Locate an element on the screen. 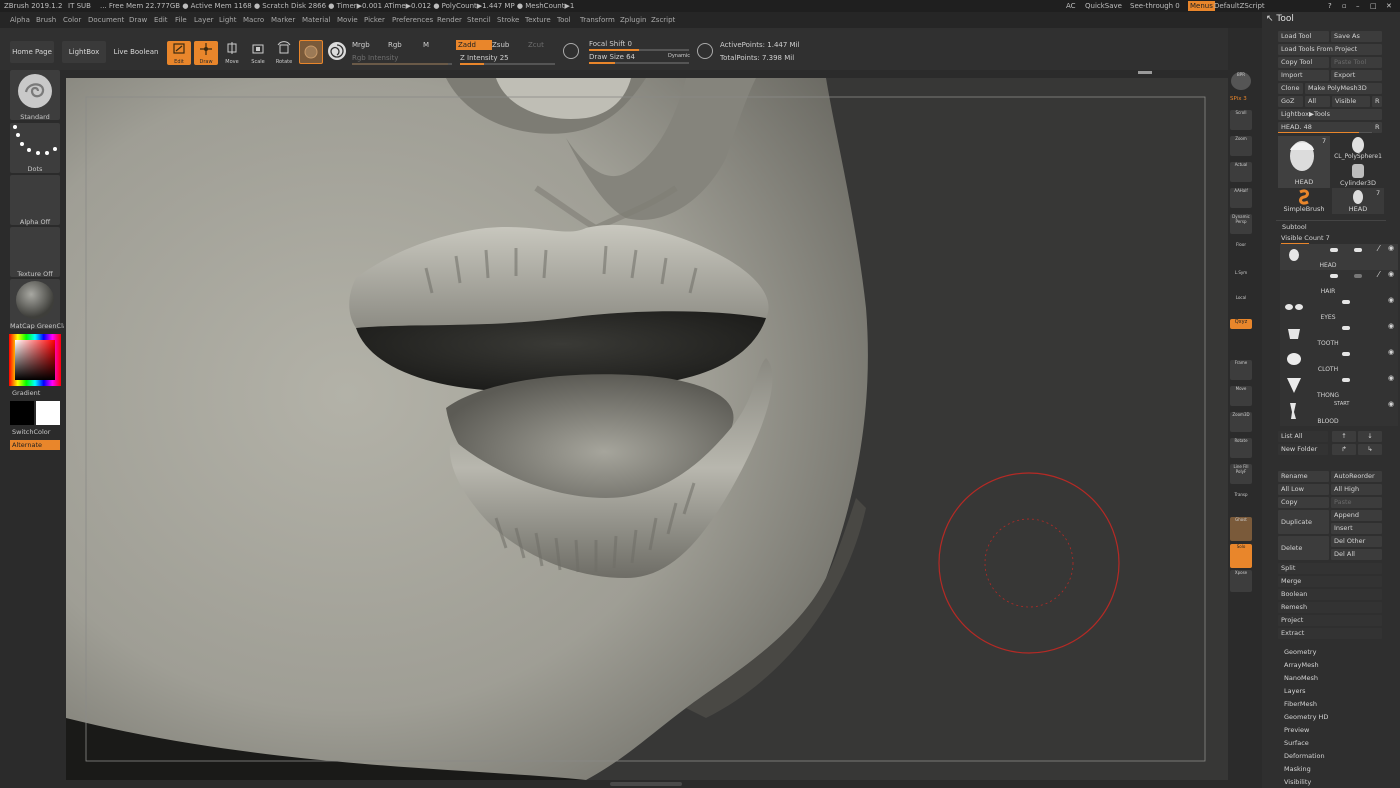 This screenshot has width=1400, height=788. rotate-mode-button: Rotate is located at coordinates (284, 53).